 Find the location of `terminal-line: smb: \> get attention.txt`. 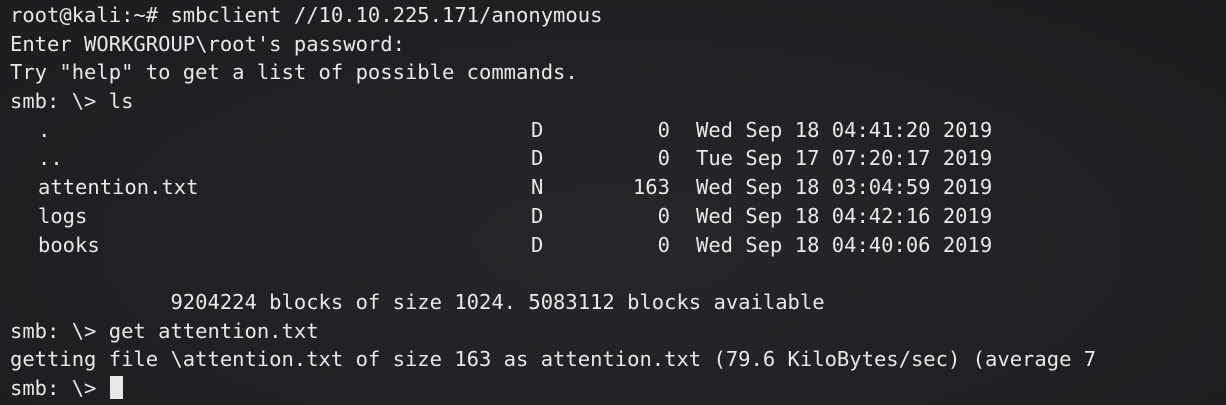

terminal-line: smb: \> get attention.txt is located at coordinates (613, 331).